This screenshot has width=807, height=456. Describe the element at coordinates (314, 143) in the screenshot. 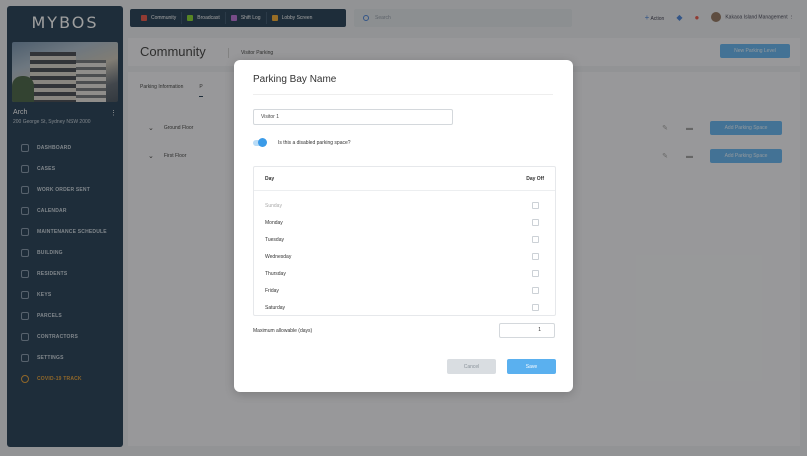

I see `disabled-space-label: Is this a disabled parking space?` at that location.